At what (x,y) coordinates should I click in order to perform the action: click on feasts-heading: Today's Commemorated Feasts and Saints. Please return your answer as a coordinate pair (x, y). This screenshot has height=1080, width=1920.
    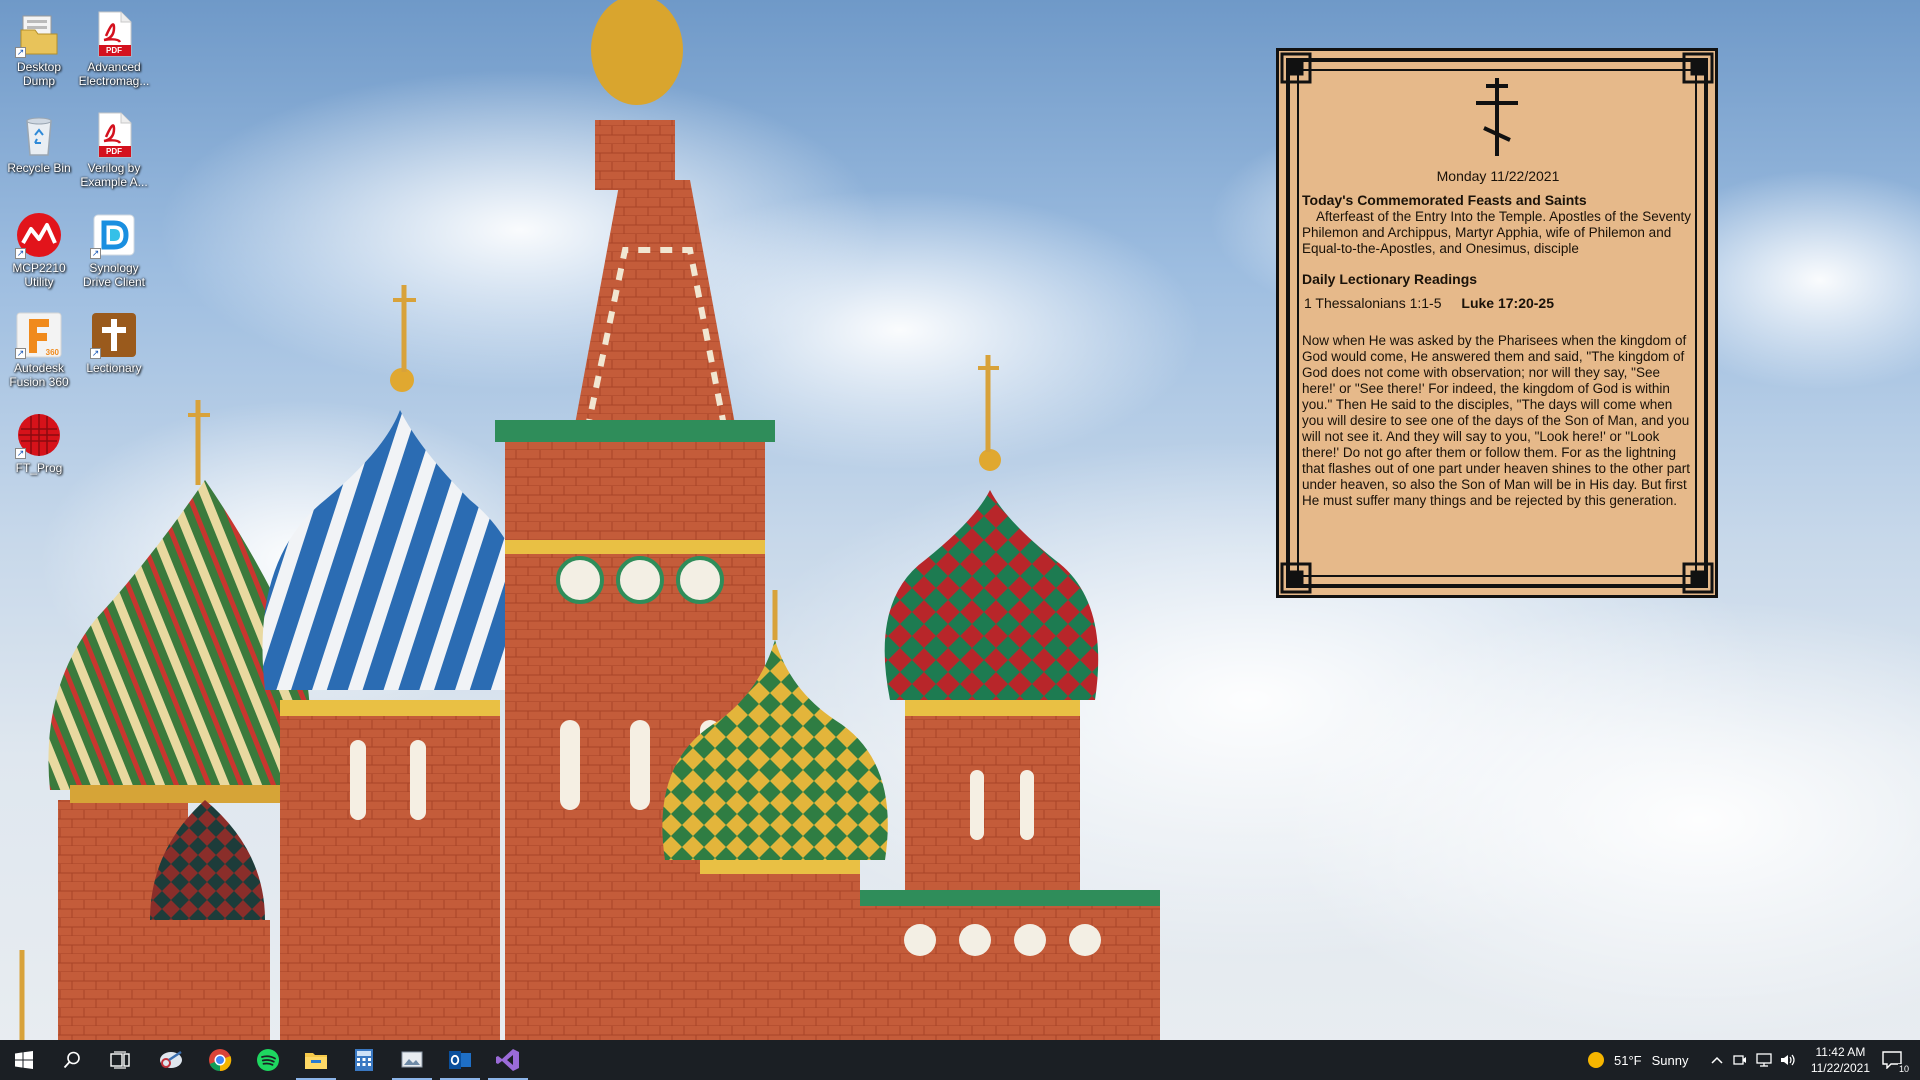
    Looking at the image, I should click on (1444, 200).